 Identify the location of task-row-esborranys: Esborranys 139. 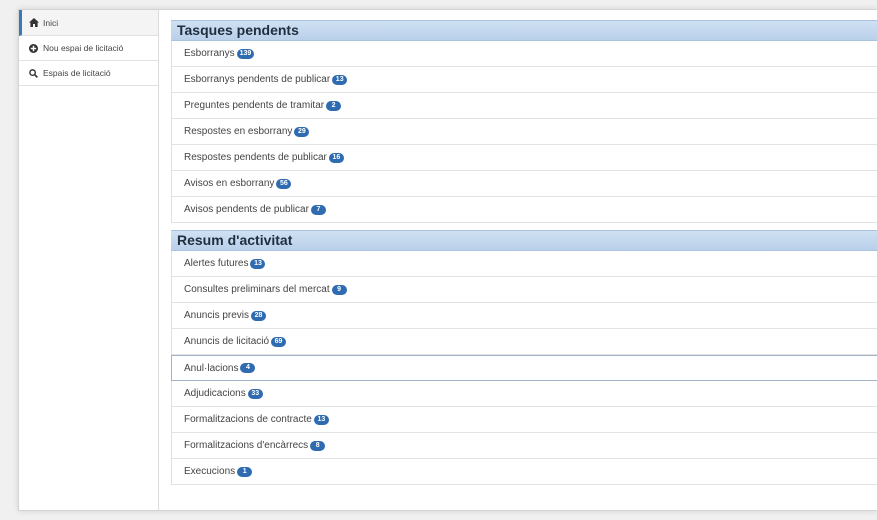
(524, 54).